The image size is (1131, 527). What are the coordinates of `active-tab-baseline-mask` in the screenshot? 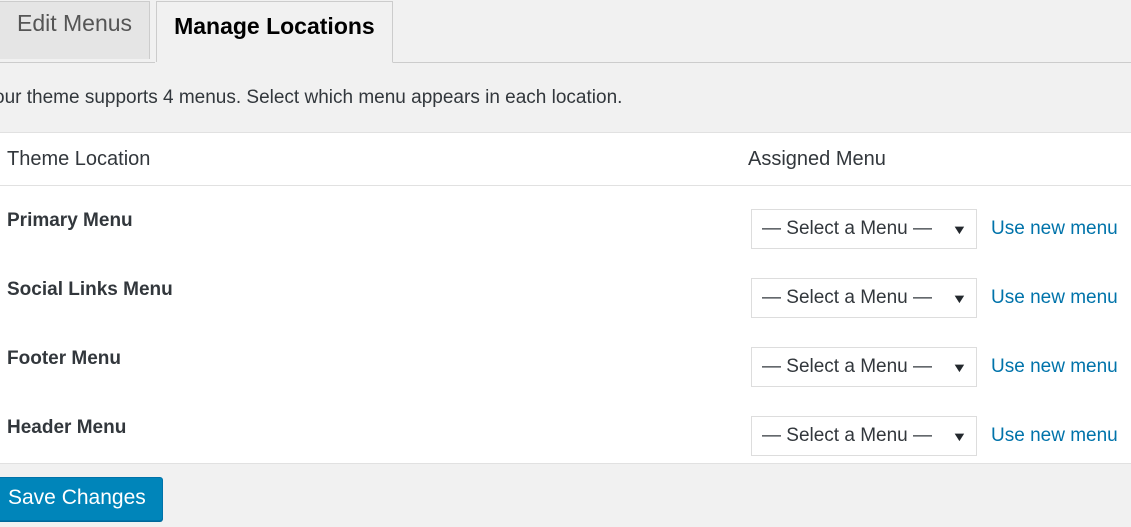 It's located at (255, 62).